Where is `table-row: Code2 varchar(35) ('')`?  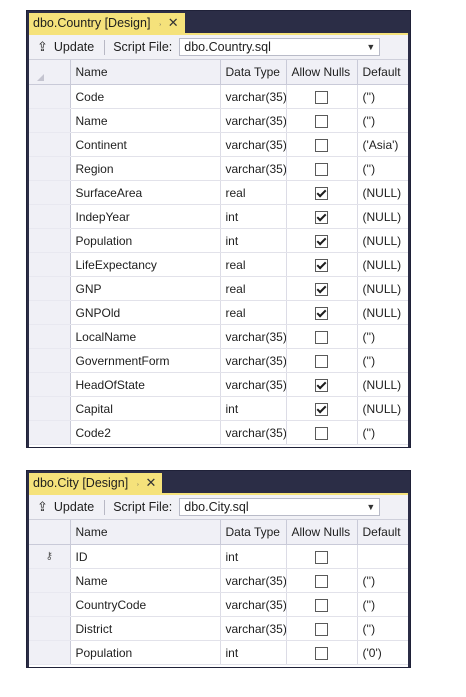 table-row: Code2 varchar(35) ('') is located at coordinates (218, 432).